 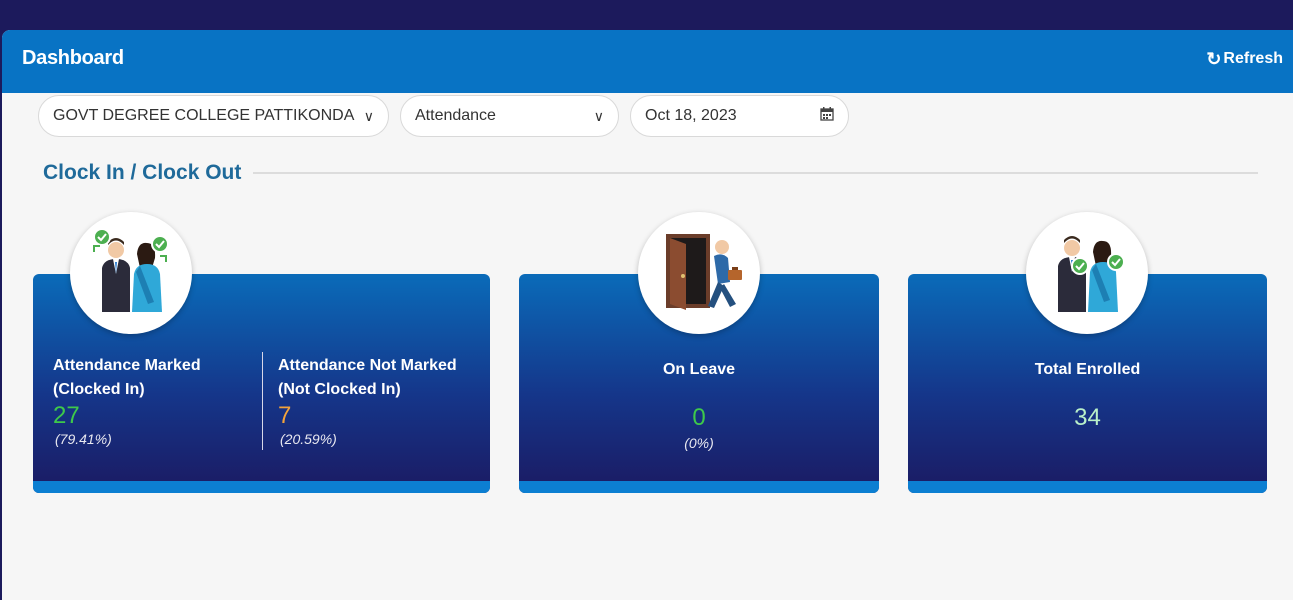 I want to click on not-marked-label-line2: (Not Clocked In), so click(x=339, y=389).